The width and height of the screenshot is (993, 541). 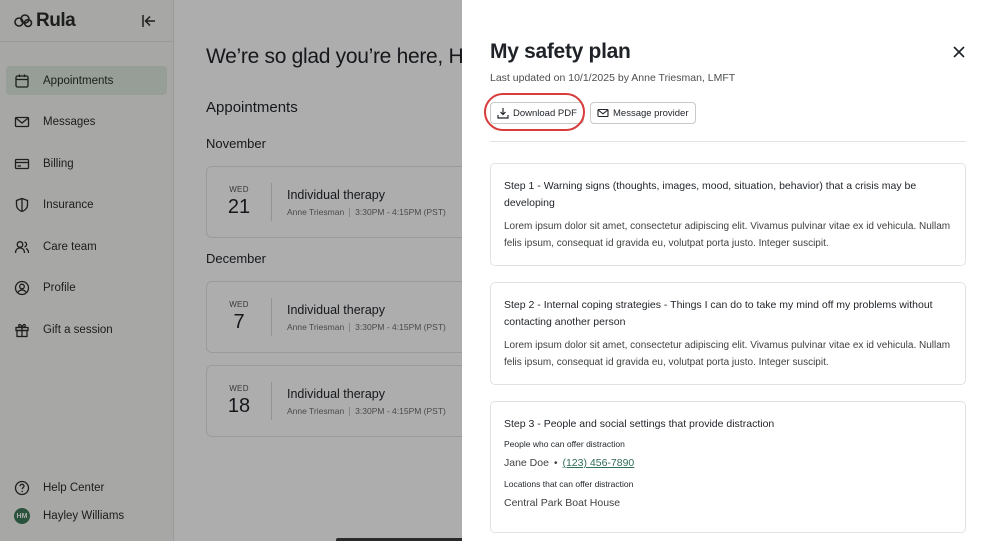 I want to click on message-provider-button: Message provider, so click(x=643, y=113).